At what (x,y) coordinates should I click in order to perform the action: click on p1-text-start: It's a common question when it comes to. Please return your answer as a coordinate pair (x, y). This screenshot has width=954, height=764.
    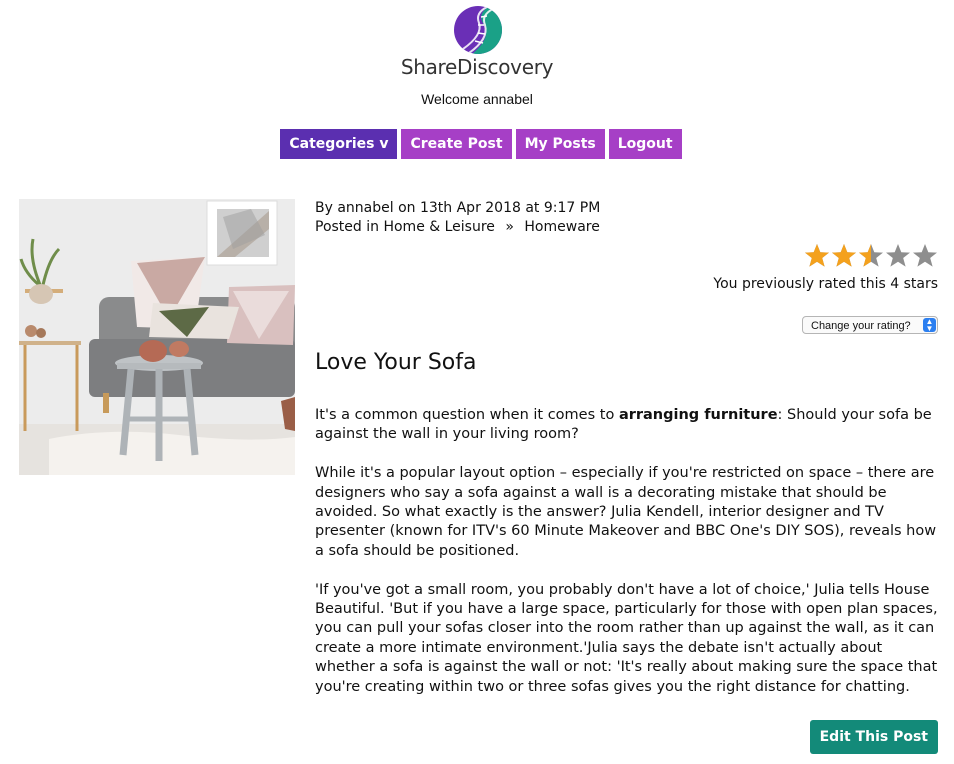
    Looking at the image, I should click on (467, 415).